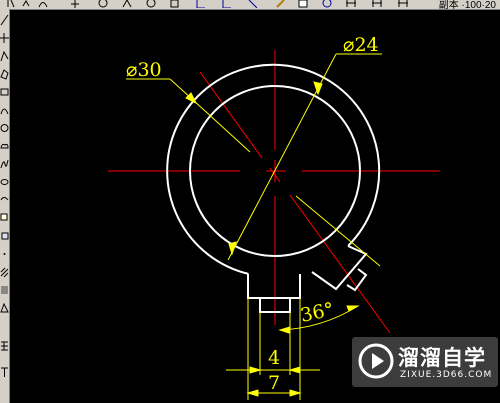 Image resolution: width=500 pixels, height=403 pixels. Describe the element at coordinates (201, 4) in the screenshot. I see `dim2-icon` at that location.